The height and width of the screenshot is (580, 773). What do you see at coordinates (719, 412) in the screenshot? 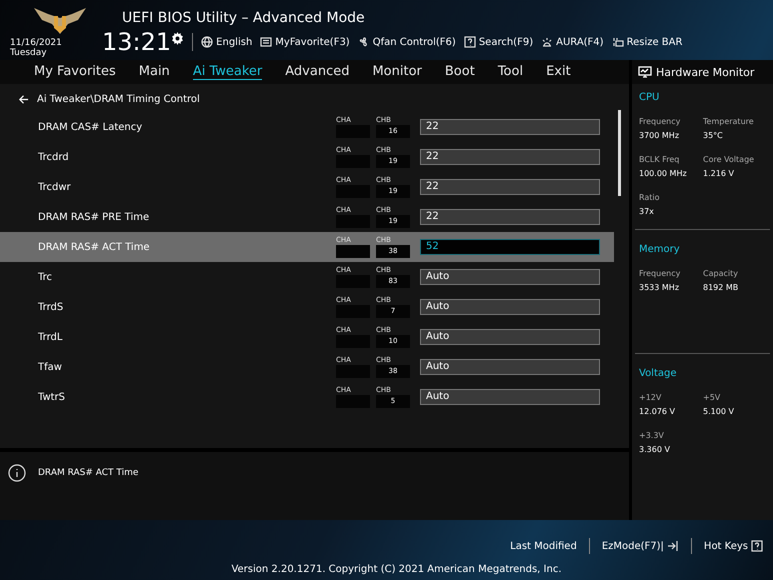
I see `stat-value: 5.100 V` at bounding box center [719, 412].